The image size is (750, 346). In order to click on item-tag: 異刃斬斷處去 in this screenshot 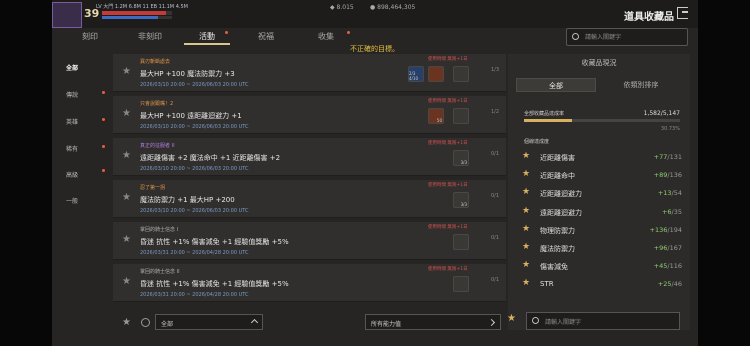, I will do `click(155, 62)`.